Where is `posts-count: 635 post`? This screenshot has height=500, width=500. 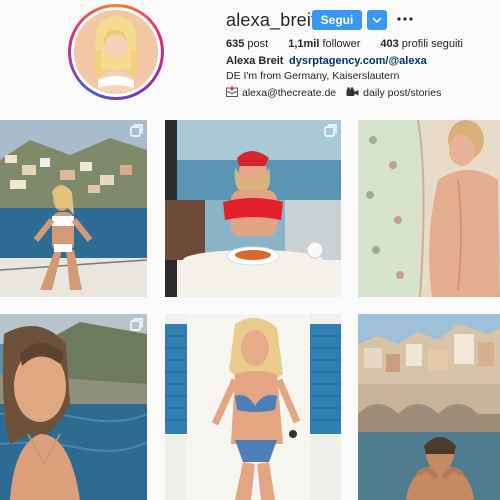 posts-count: 635 post is located at coordinates (247, 44).